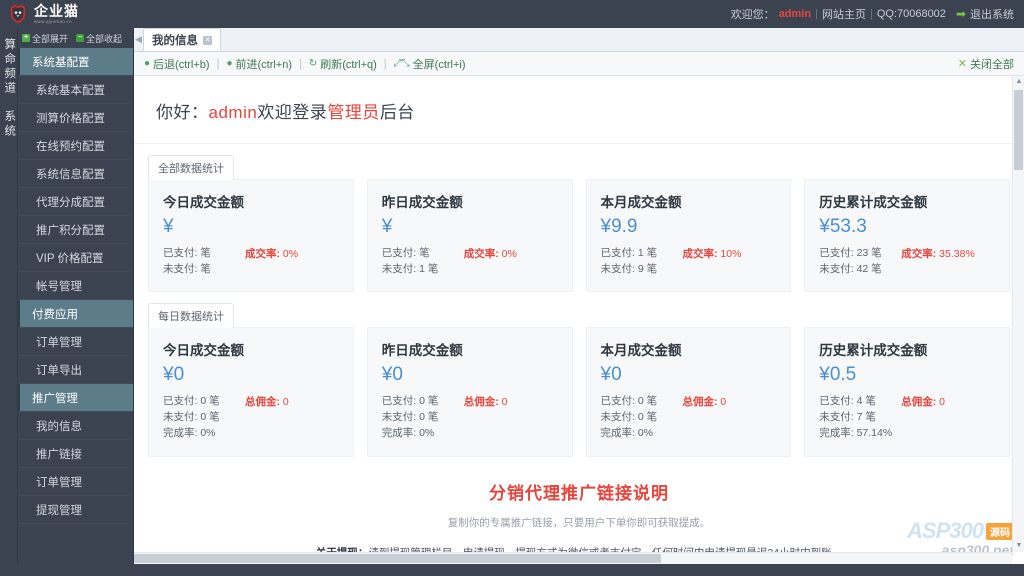 The width and height of the screenshot is (1024, 576). Describe the element at coordinates (75, 286) in the screenshot. I see `sidebar-item-8: 帐号管理` at that location.